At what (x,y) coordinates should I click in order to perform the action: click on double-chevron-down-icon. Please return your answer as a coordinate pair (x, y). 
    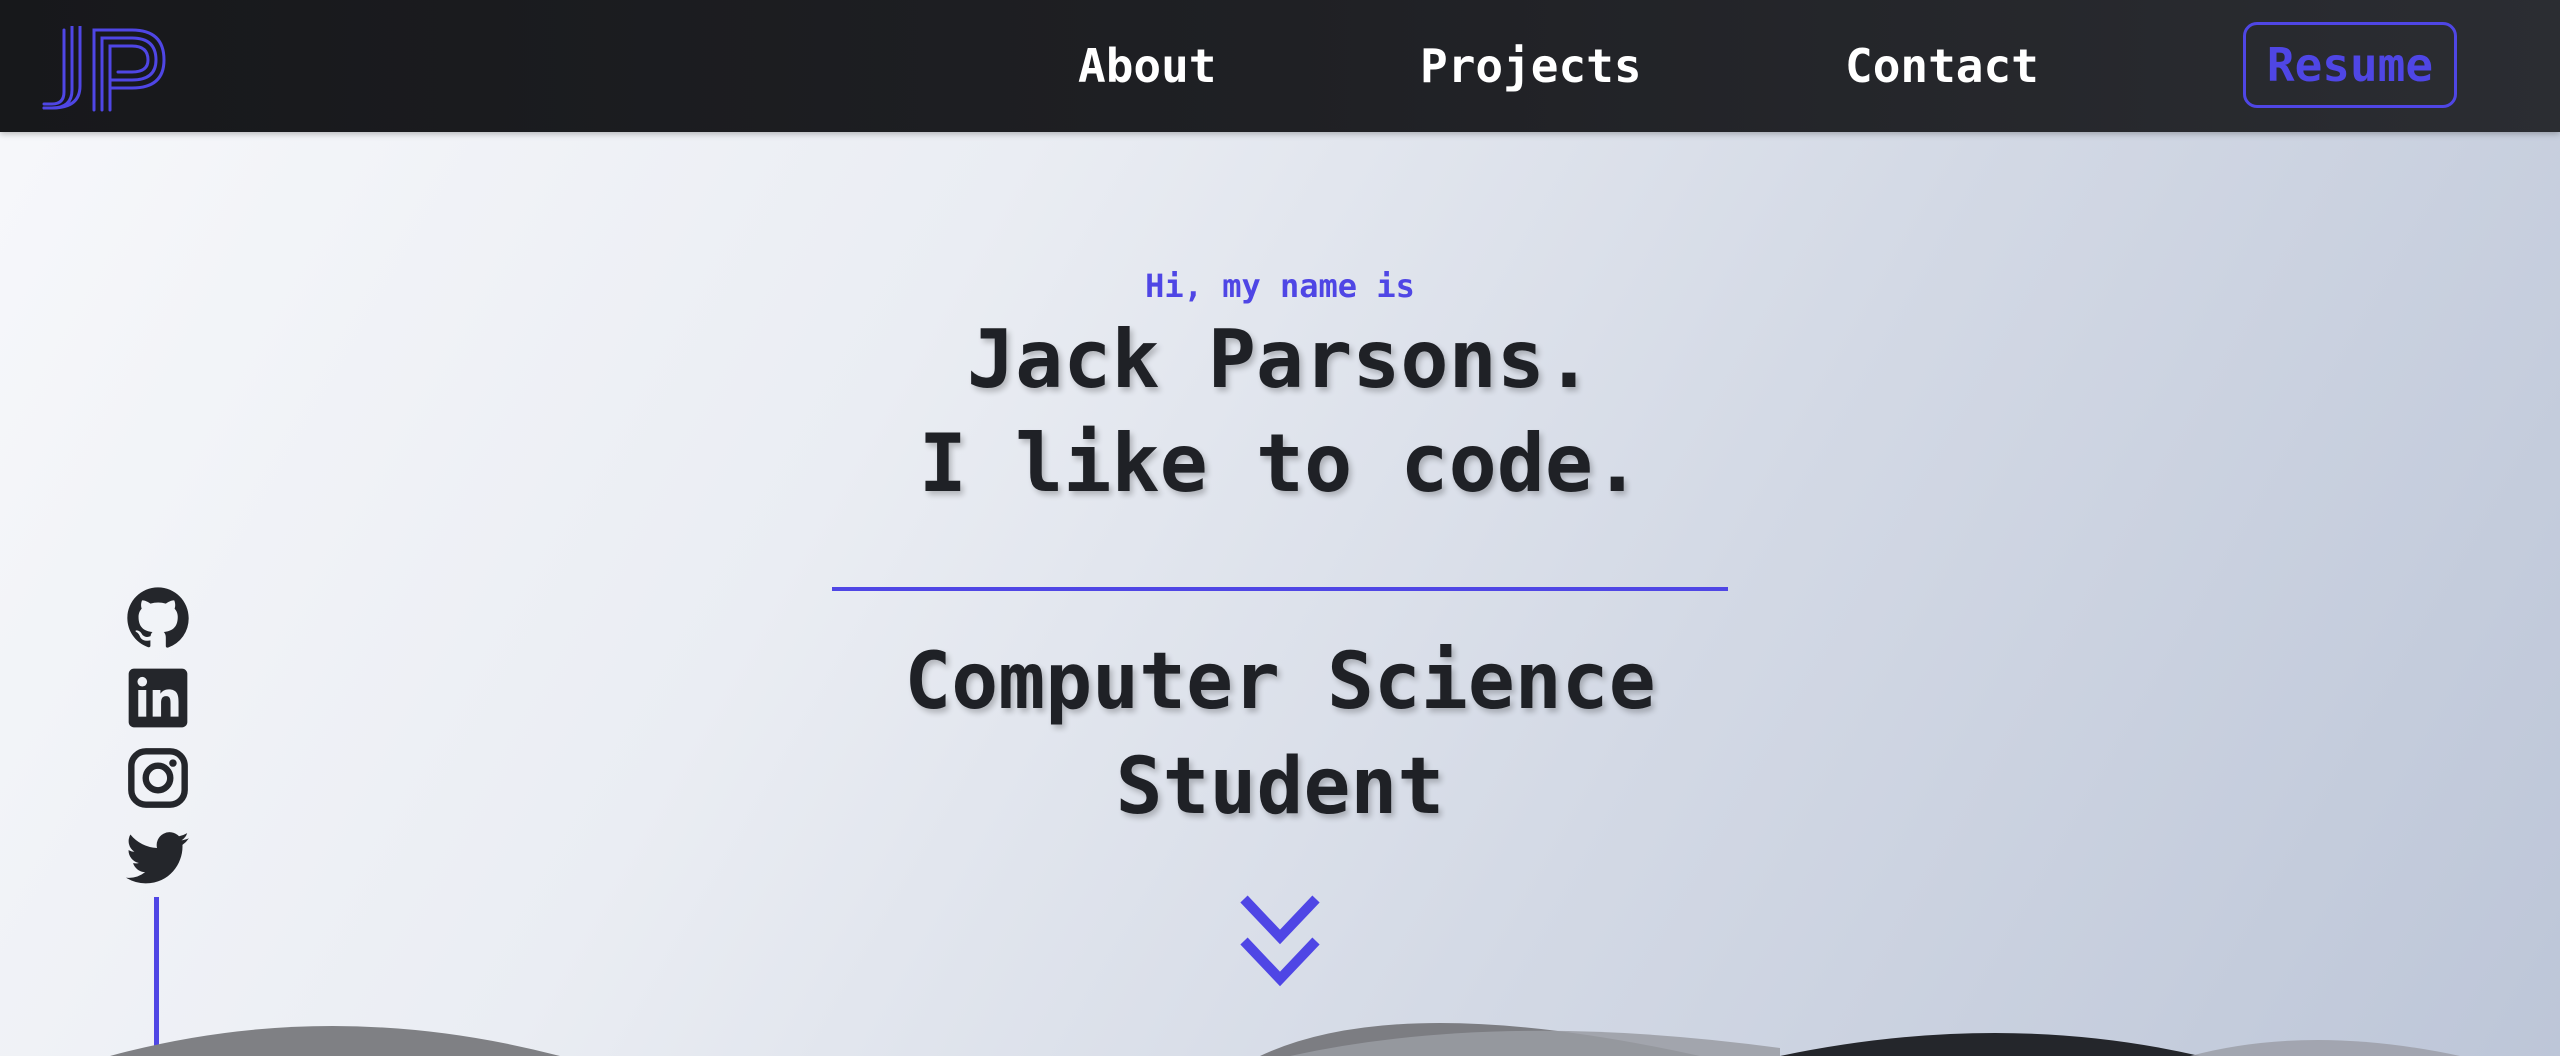
    Looking at the image, I should click on (1280, 941).